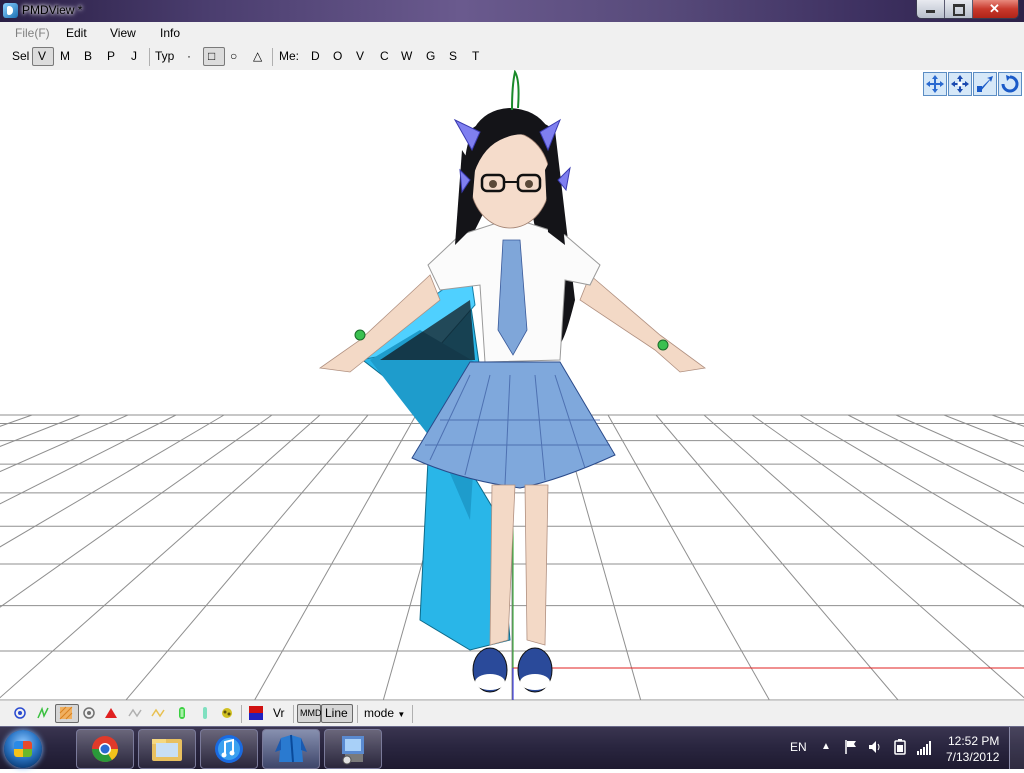  What do you see at coordinates (43, 714) in the screenshot?
I see `bone-icon` at bounding box center [43, 714].